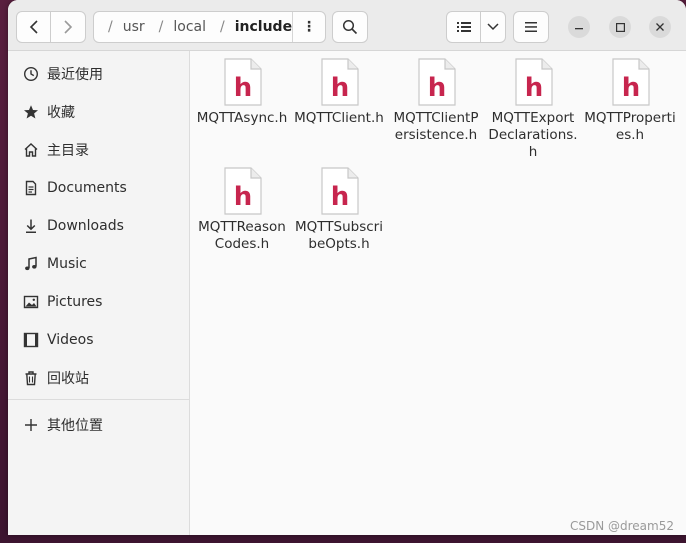 The image size is (686, 543). What do you see at coordinates (98, 264) in the screenshot?
I see `sidebar-item-music: Music` at bounding box center [98, 264].